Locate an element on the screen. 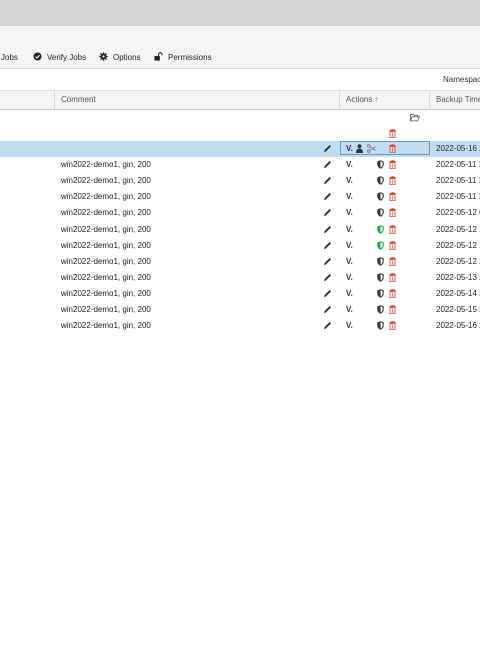  group-row is located at coordinates (240, 134).